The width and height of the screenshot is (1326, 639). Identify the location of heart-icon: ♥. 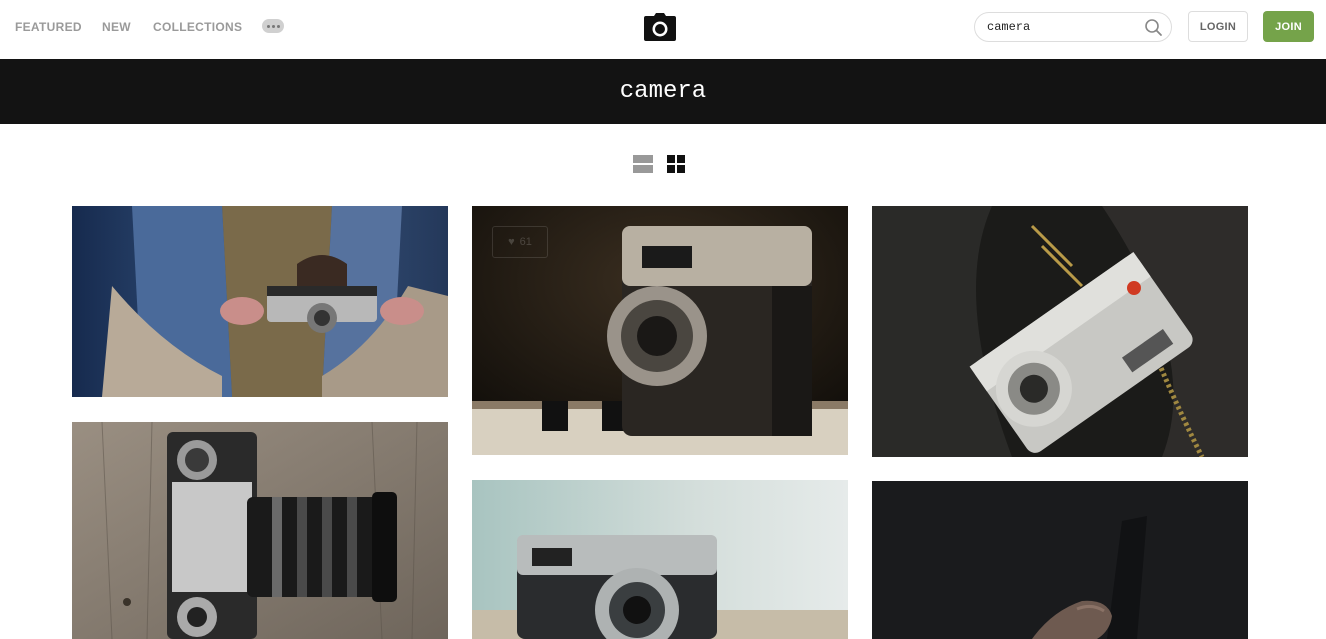
(511, 242).